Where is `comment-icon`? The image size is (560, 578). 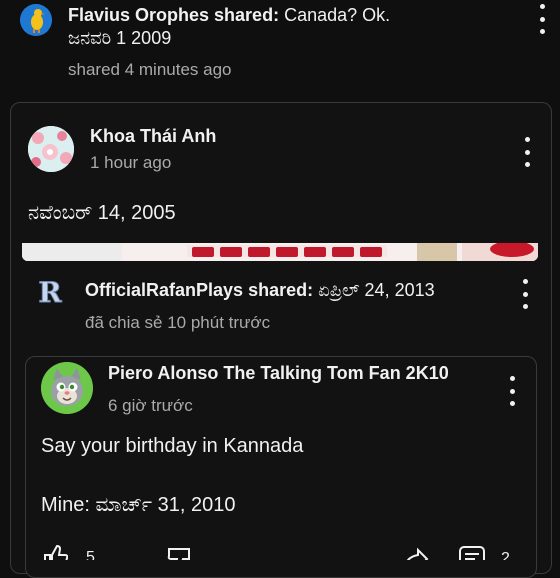 comment-icon is located at coordinates (472, 553).